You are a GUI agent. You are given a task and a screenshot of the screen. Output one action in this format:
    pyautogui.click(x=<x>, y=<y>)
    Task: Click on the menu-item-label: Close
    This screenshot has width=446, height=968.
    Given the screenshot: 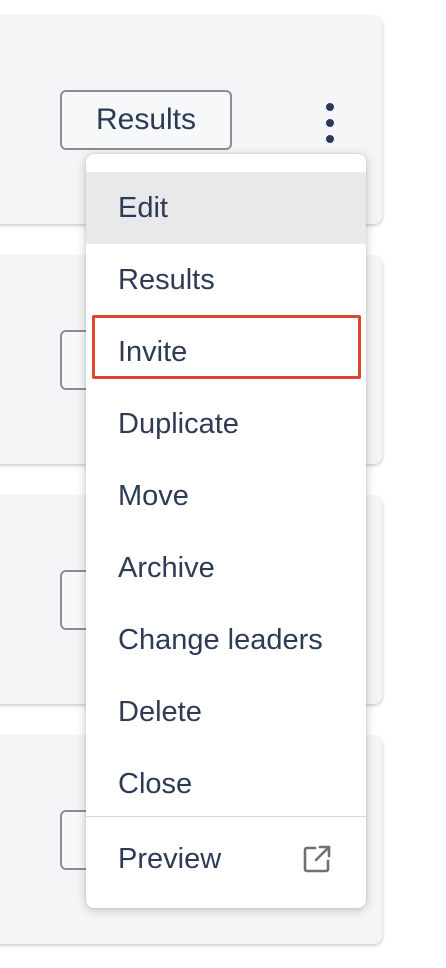 What is the action you would take?
    pyautogui.click(x=155, y=783)
    